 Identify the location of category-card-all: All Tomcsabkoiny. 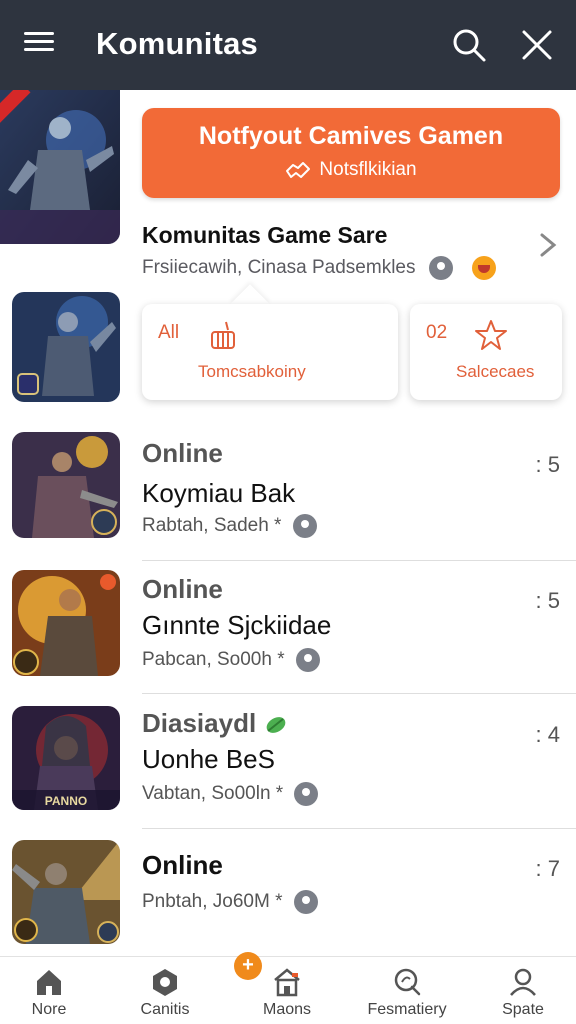
(270, 352).